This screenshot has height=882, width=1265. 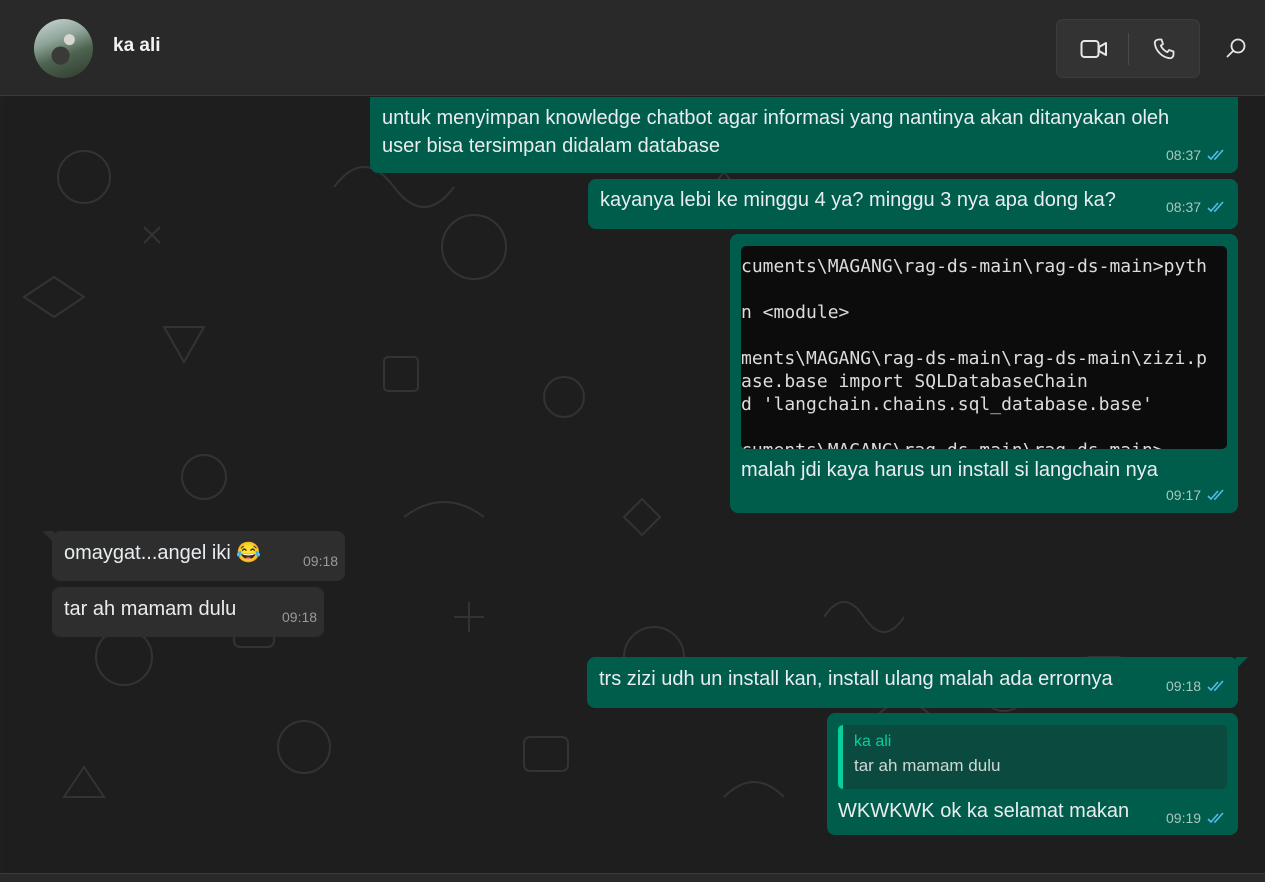 I want to click on call-buttons-group, so click(x=1128, y=48).